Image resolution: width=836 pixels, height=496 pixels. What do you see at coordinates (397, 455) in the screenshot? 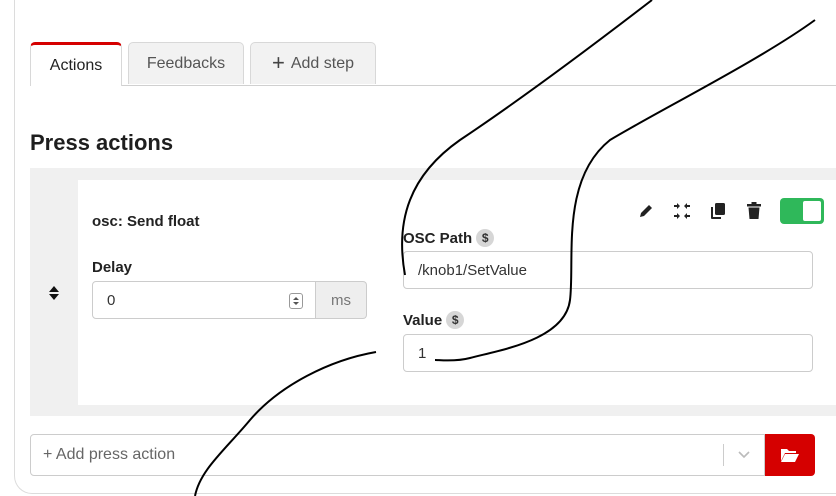
I see `add-press-action-select: + Add press action` at bounding box center [397, 455].